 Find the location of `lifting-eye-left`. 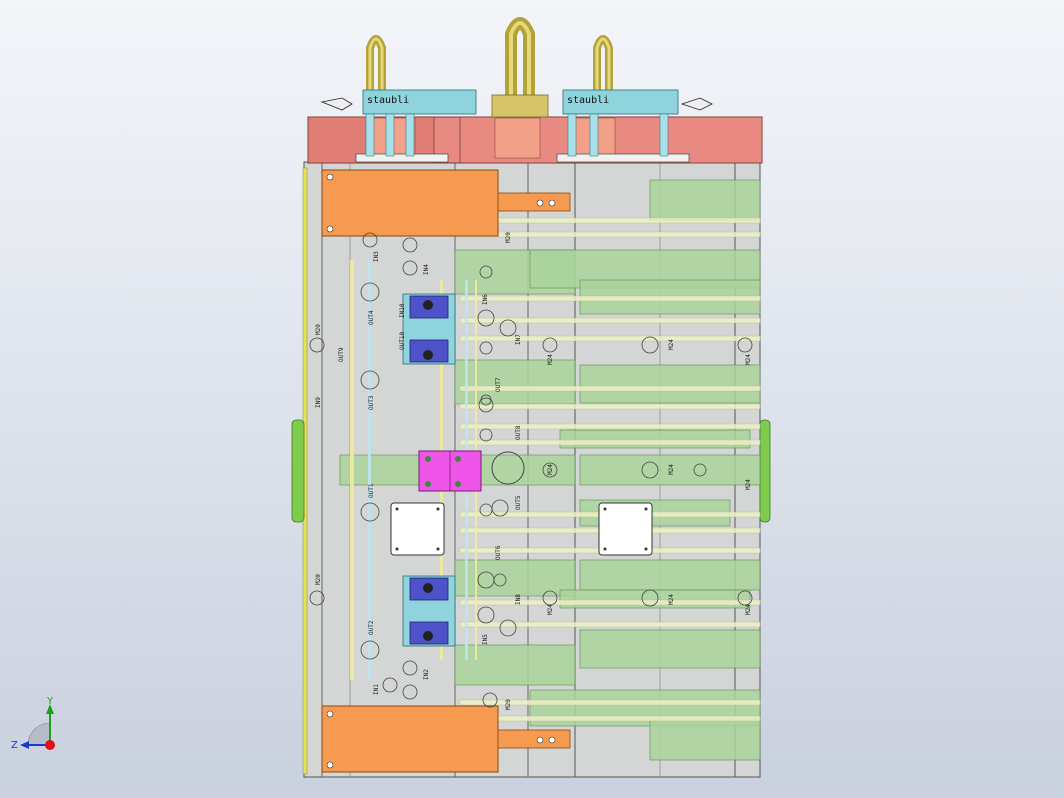

lifting-eye-left is located at coordinates (376, 65).